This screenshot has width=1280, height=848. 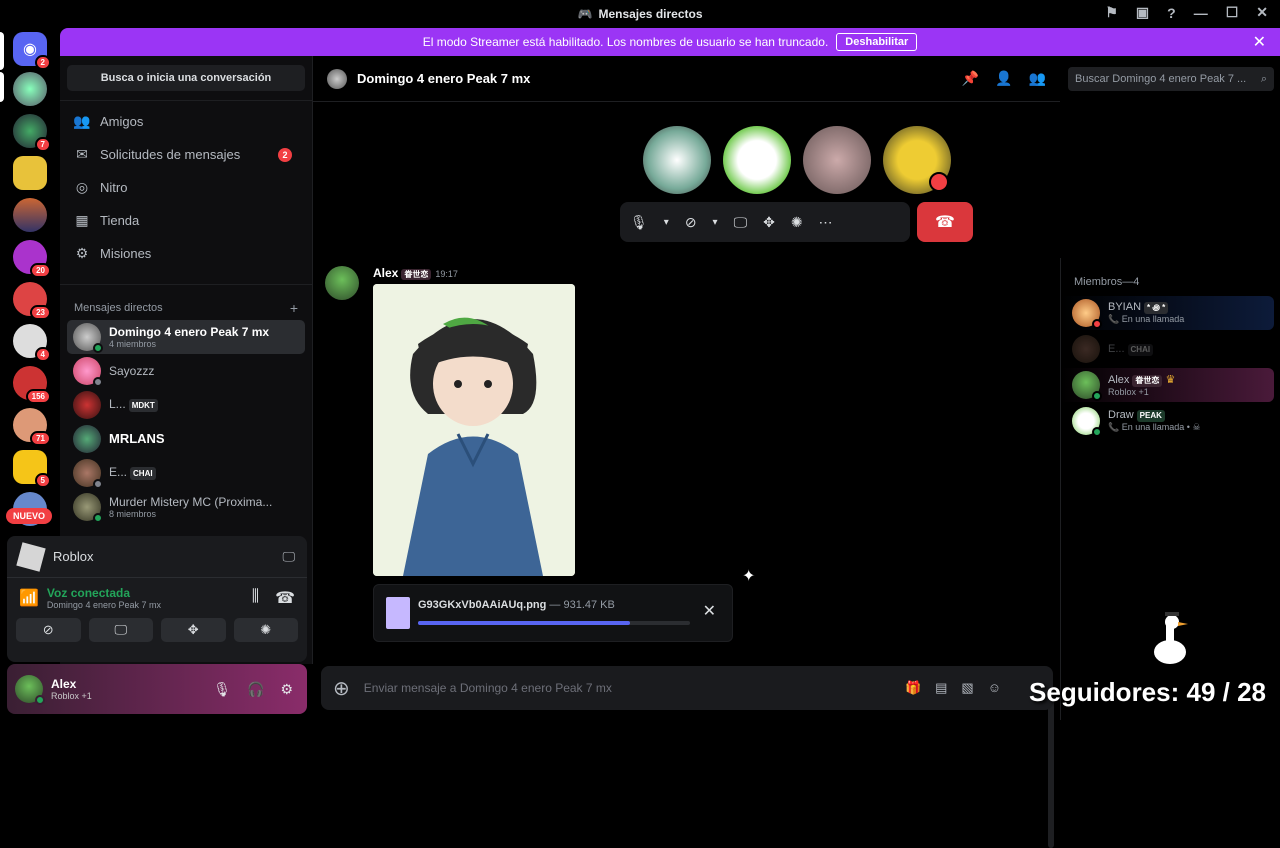 I want to click on headphones-icon: 🎧, so click(x=255, y=689).